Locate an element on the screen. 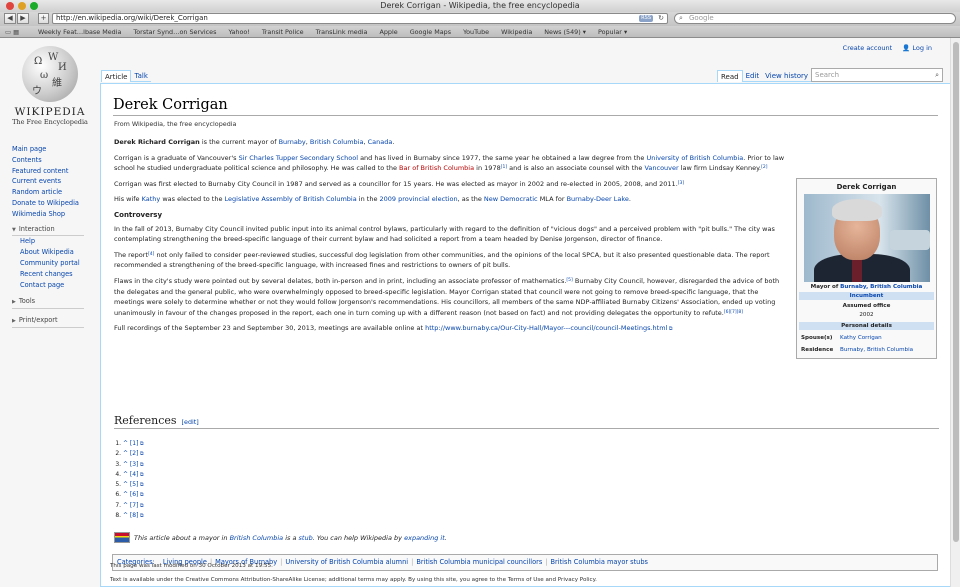 This screenshot has height=587, width=960. bookmark-item: Torstar Synd…on Services is located at coordinates (174, 32).